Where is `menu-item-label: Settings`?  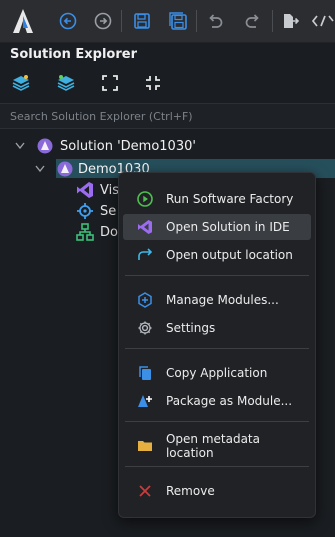
menu-item-label: Settings is located at coordinates (191, 328).